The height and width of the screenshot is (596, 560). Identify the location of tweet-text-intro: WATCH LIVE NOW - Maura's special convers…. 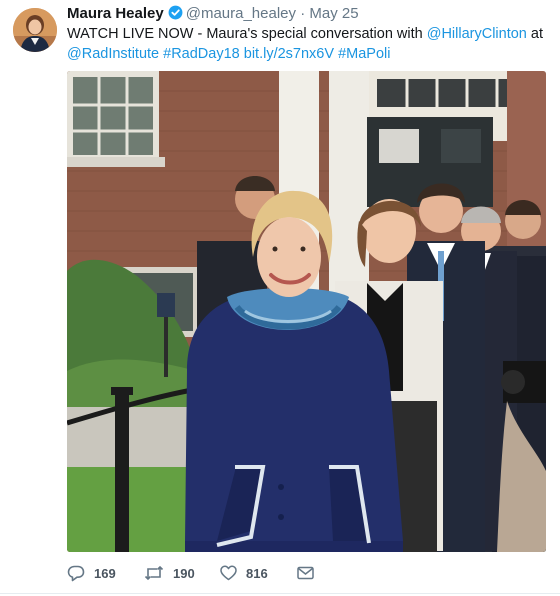
(247, 34).